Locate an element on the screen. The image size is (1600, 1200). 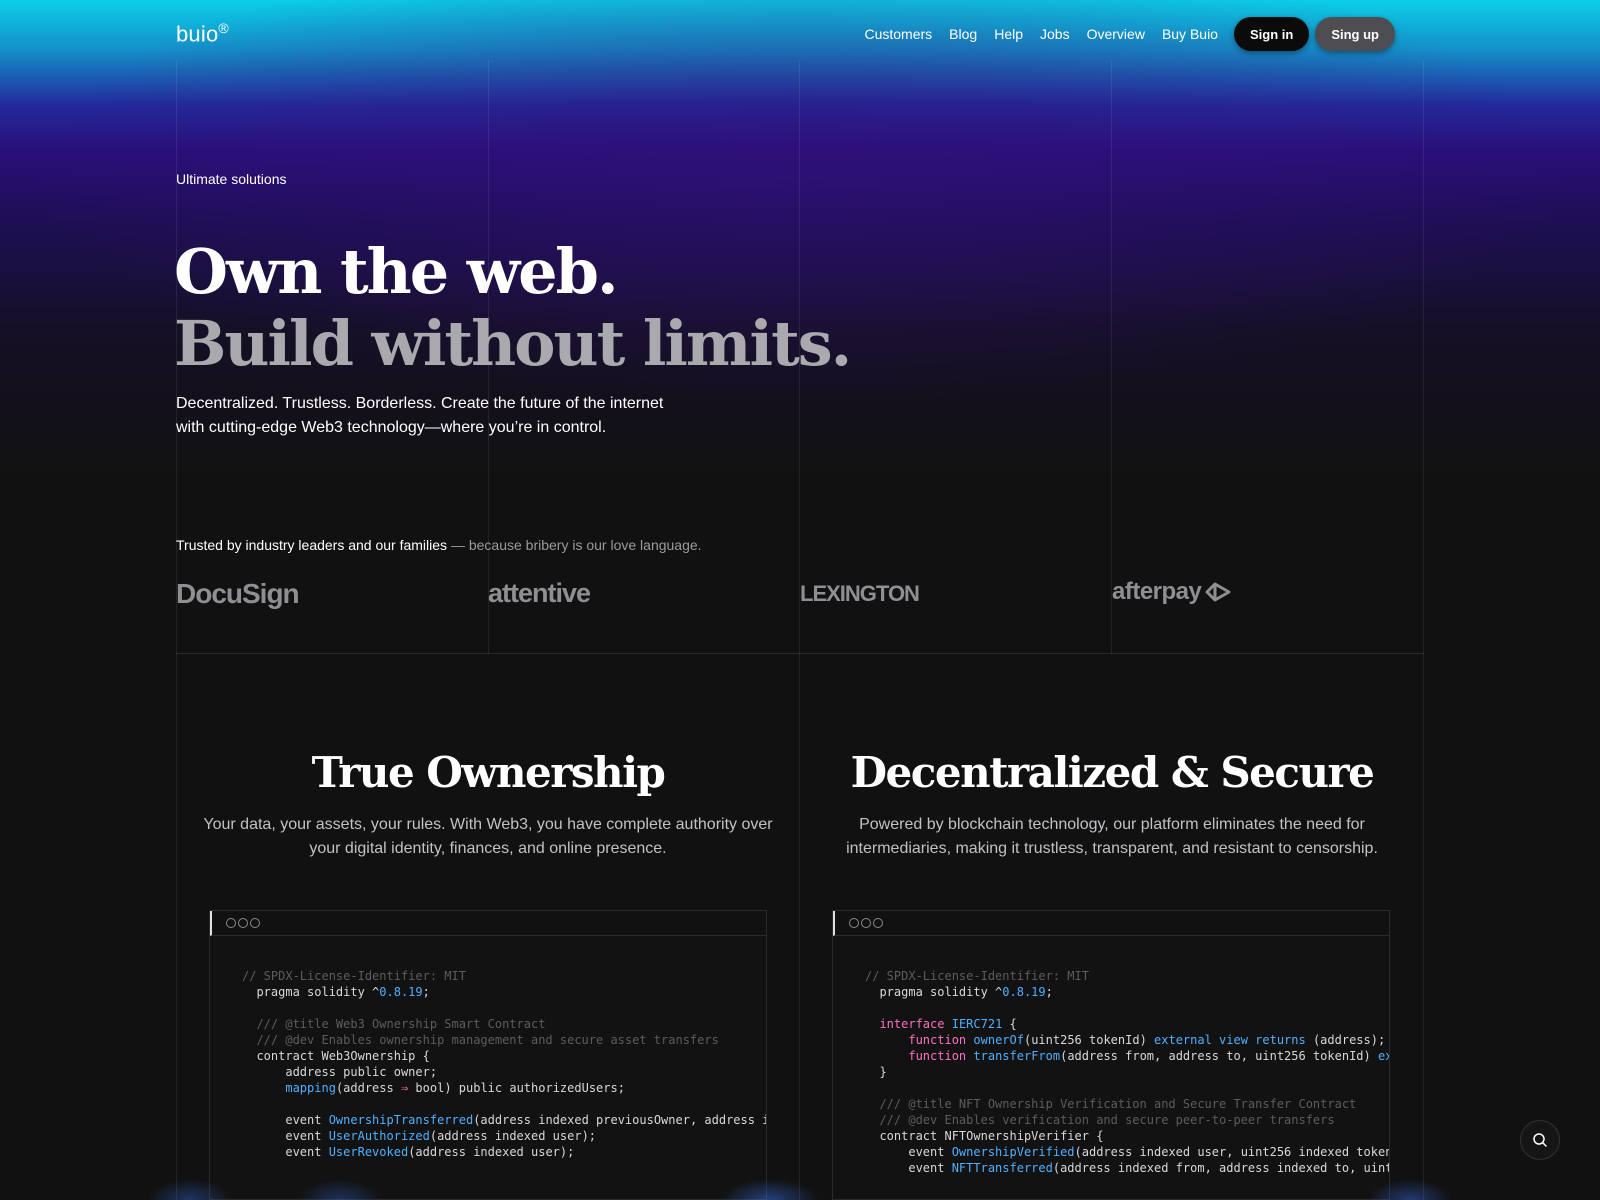
code-token: UserRevoked is located at coordinates (368, 1152).